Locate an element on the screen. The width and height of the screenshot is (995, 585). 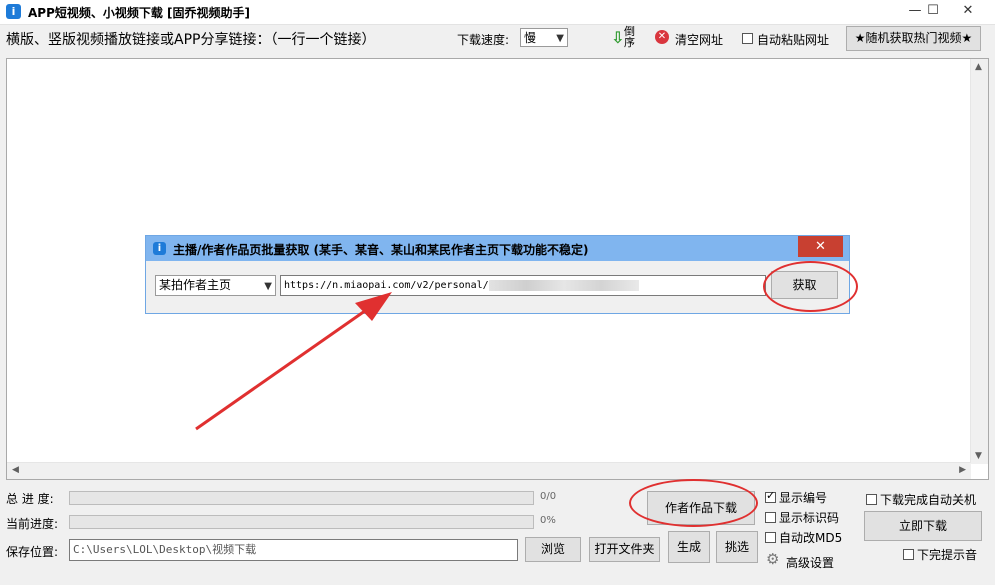
auto-md5-label: 自动改MD5 is located at coordinates (811, 538).